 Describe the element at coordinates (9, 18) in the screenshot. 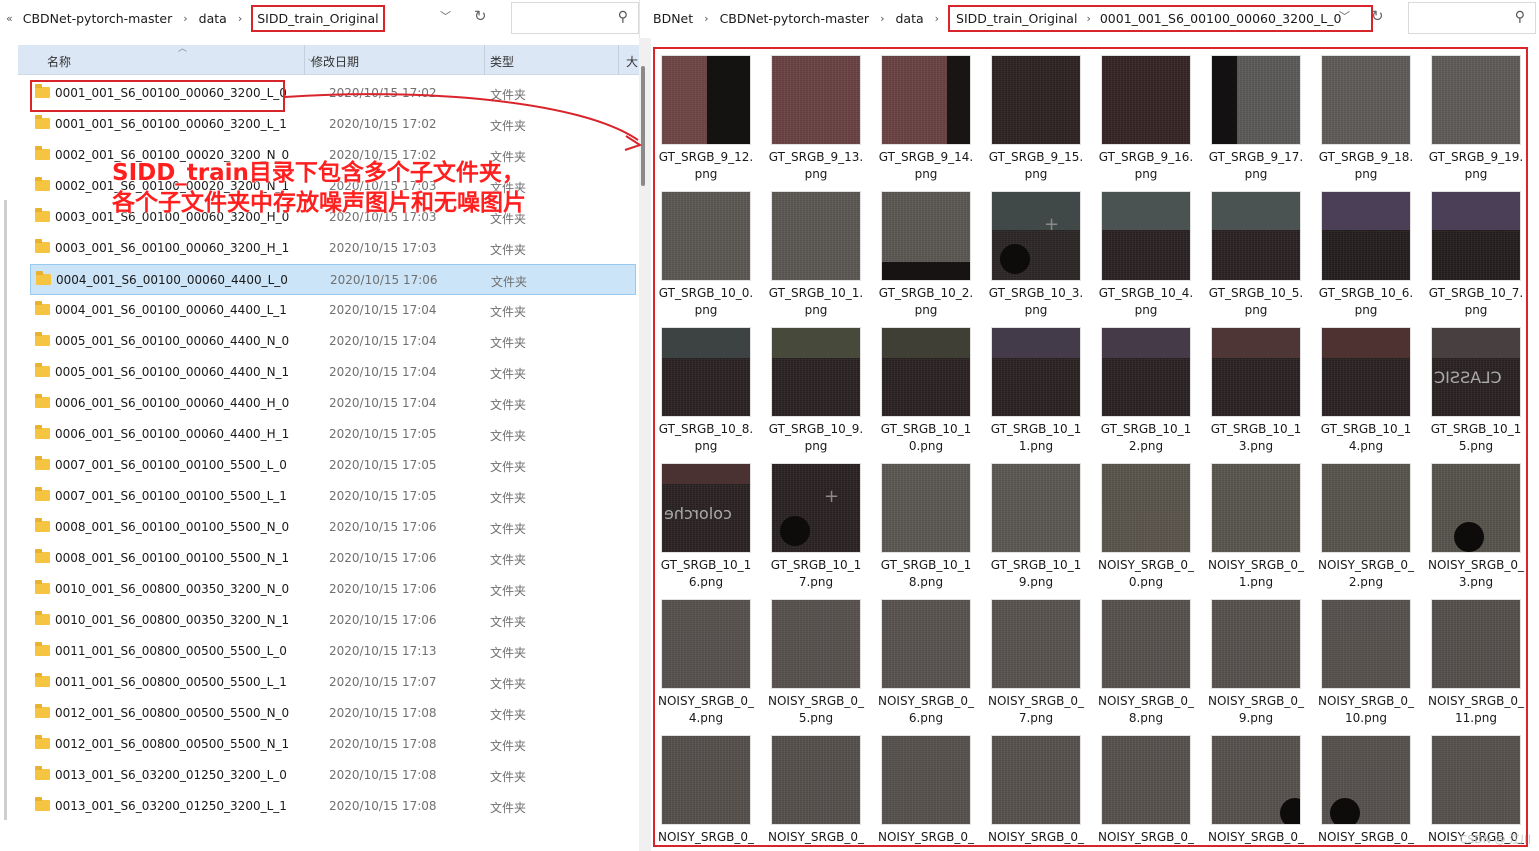

I see `breadcrumb-overflow: «` at that location.